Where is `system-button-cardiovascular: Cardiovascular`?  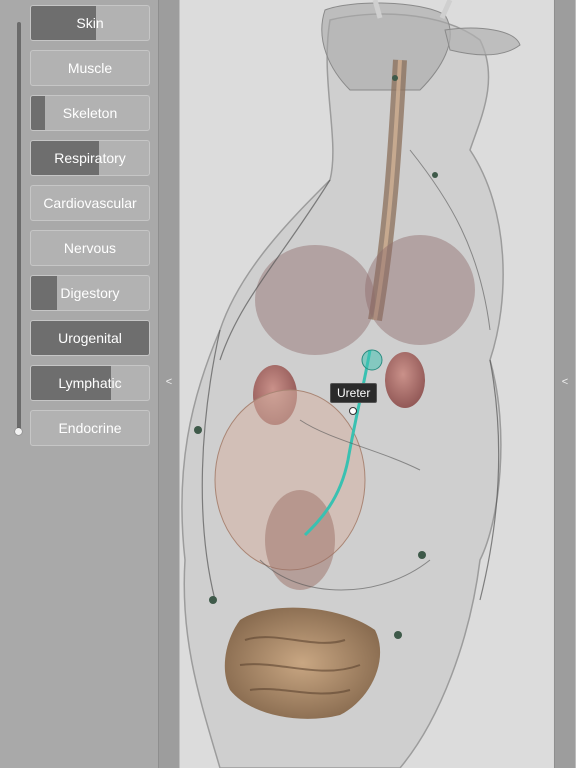 system-button-cardiovascular: Cardiovascular is located at coordinates (90, 203).